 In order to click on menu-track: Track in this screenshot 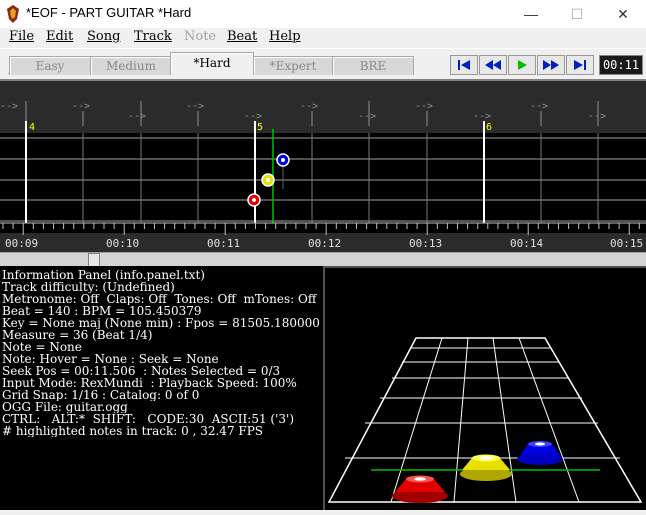, I will do `click(153, 36)`.